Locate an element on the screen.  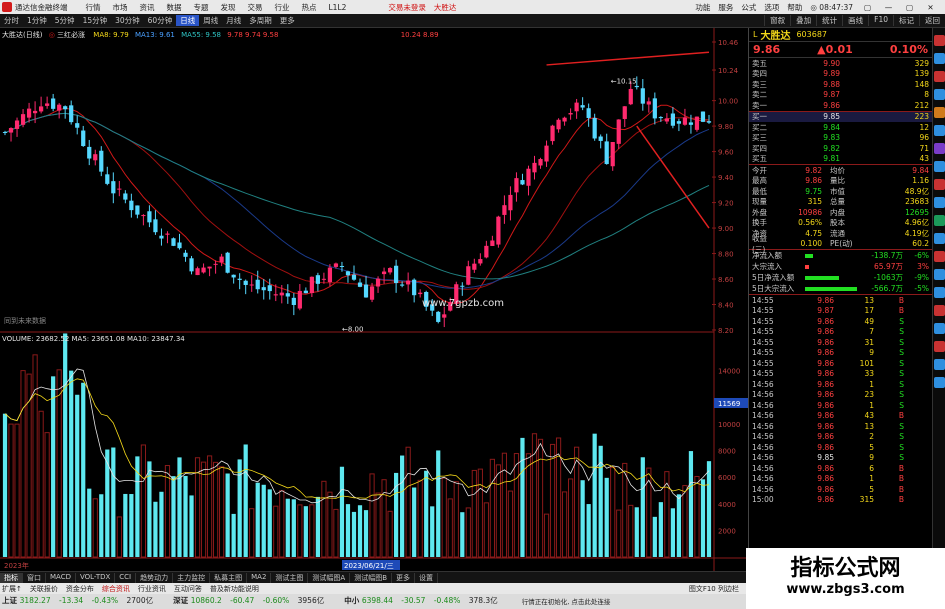
menu-item-8: 热点 is located at coordinates (309, 7).